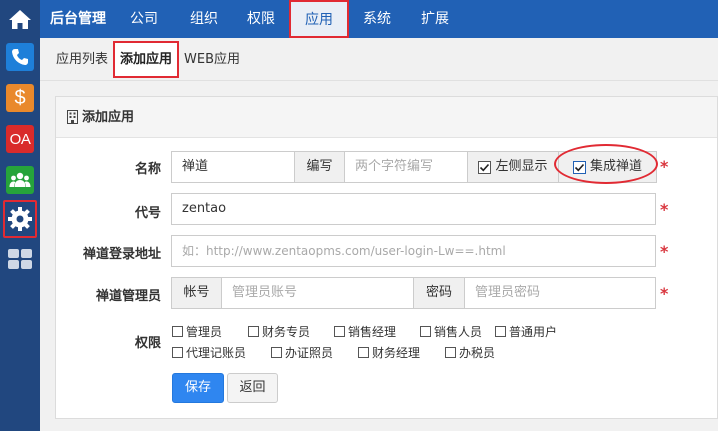  I want to click on abbr-addon: 编写, so click(319, 167).